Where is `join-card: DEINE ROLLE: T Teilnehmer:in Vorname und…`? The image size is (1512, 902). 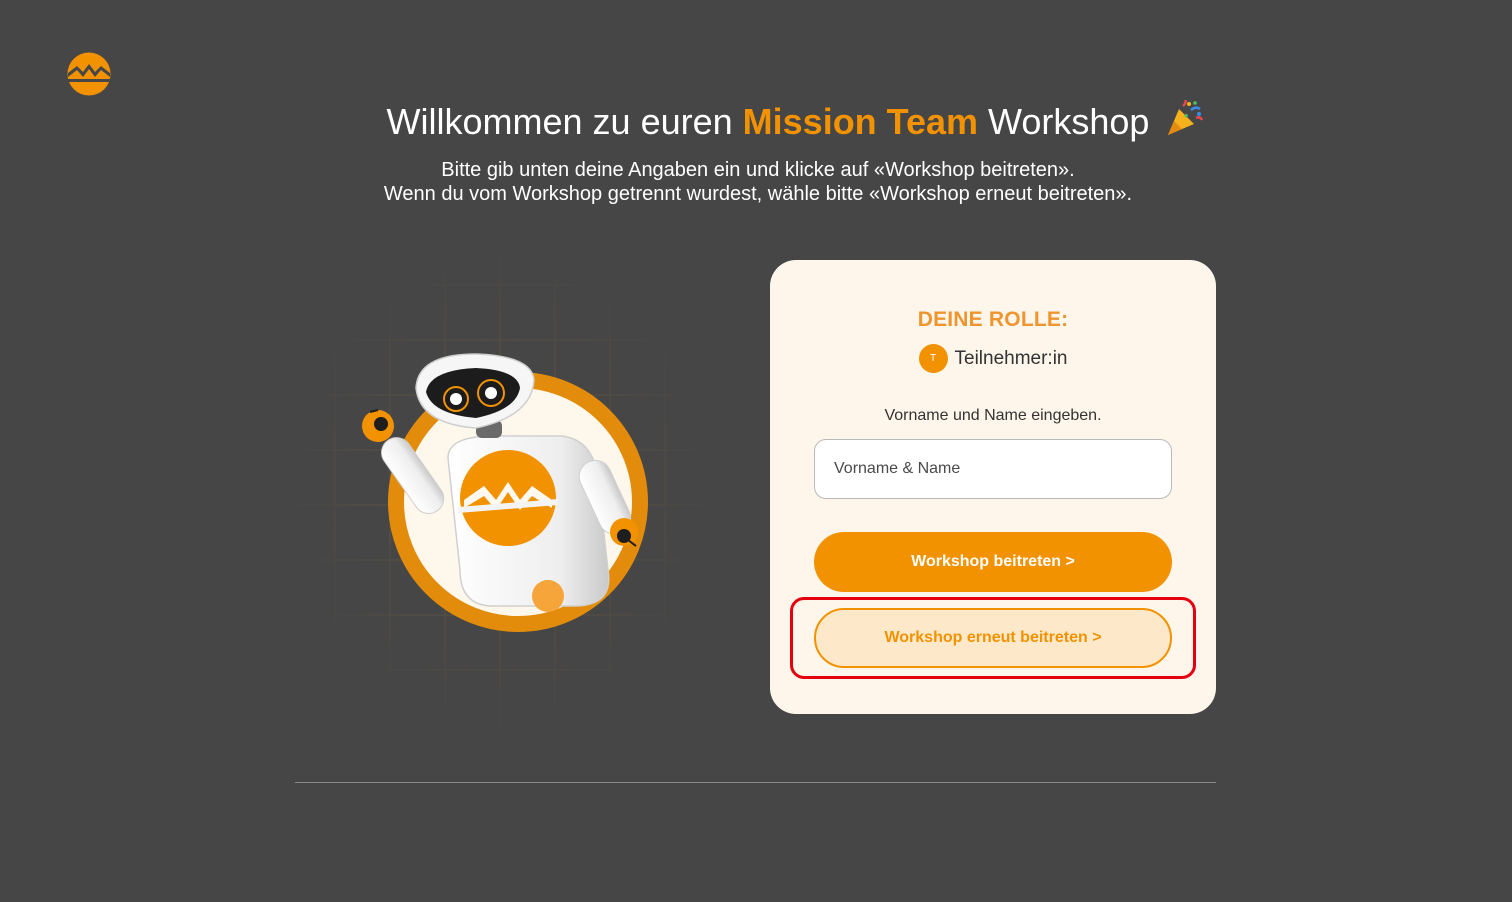 join-card: DEINE ROLLE: T Teilnehmer:in Vorname und… is located at coordinates (993, 487).